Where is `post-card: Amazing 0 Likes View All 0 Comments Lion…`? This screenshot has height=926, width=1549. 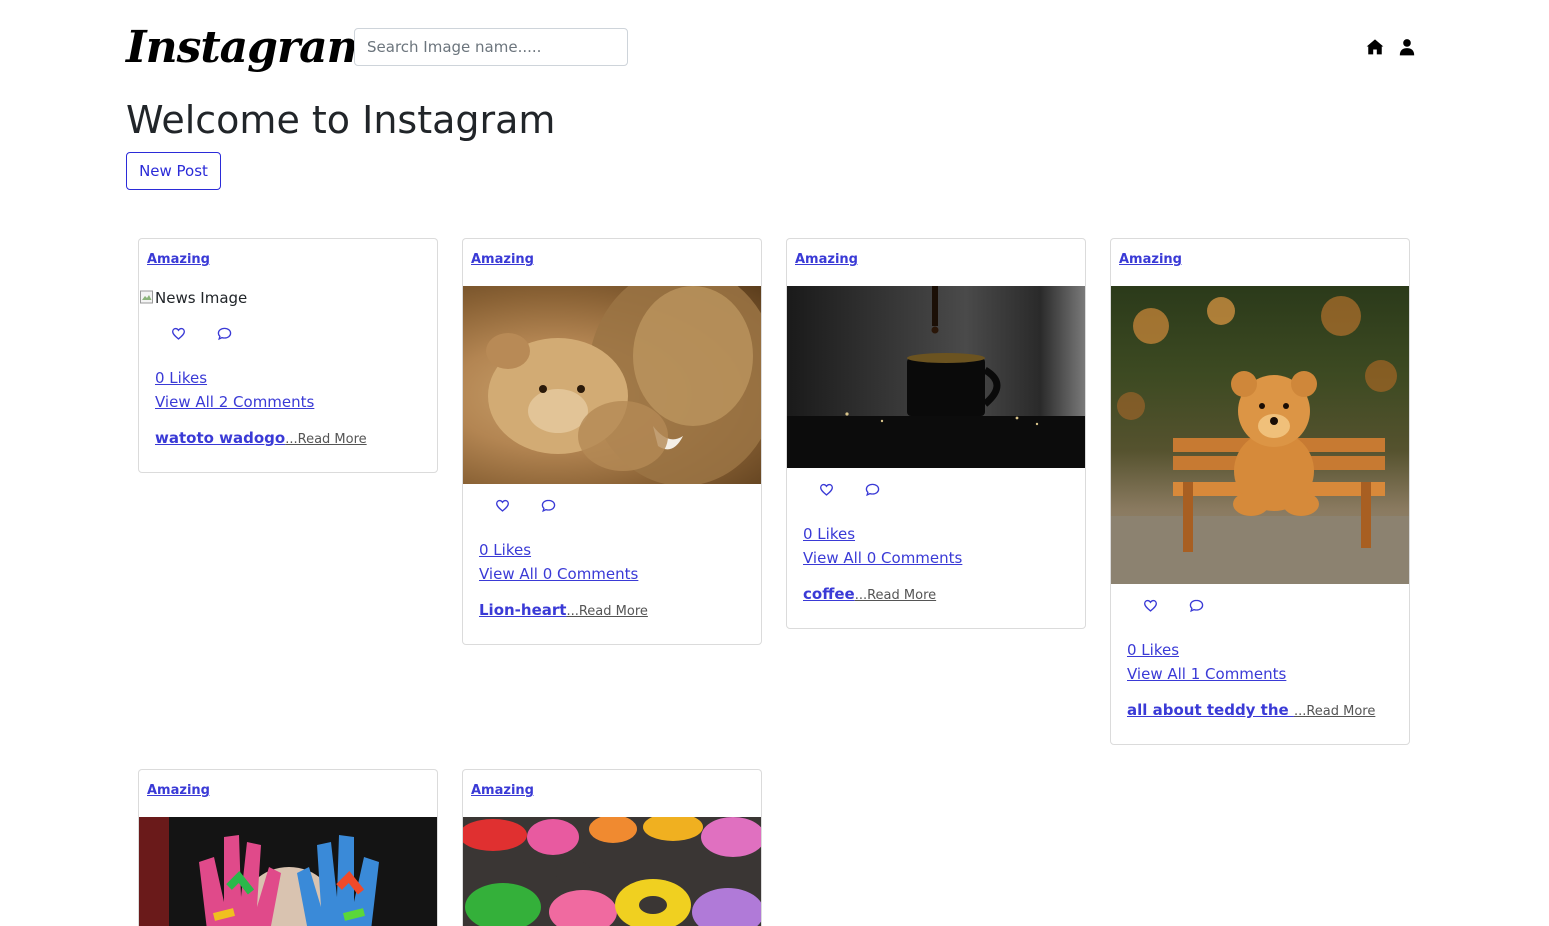
post-card: Amazing 0 Likes View All 0 Comments Lion… is located at coordinates (612, 441).